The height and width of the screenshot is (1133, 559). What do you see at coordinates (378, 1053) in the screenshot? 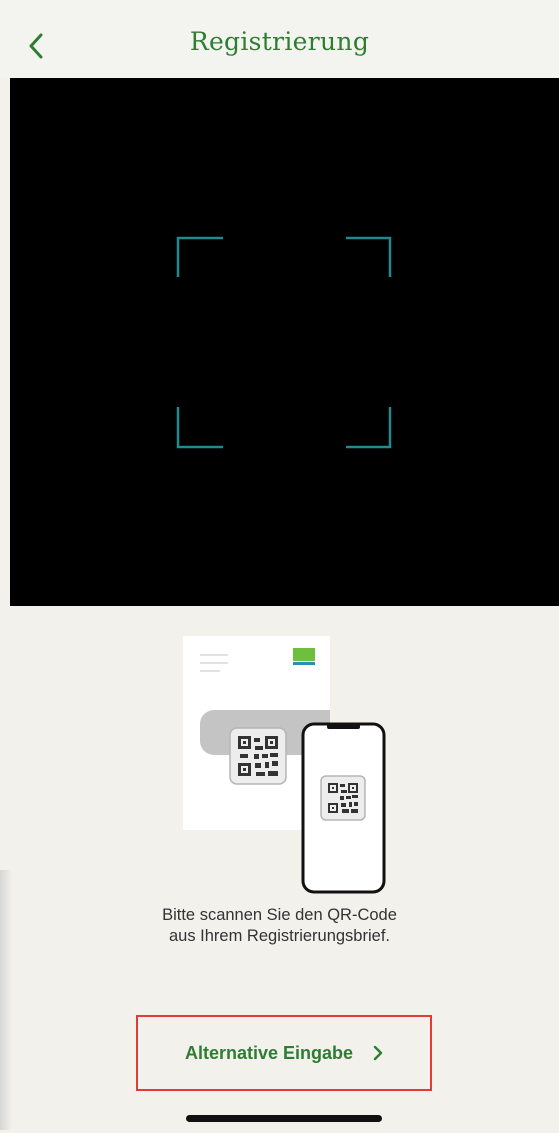
I see `chevron-right-icon` at bounding box center [378, 1053].